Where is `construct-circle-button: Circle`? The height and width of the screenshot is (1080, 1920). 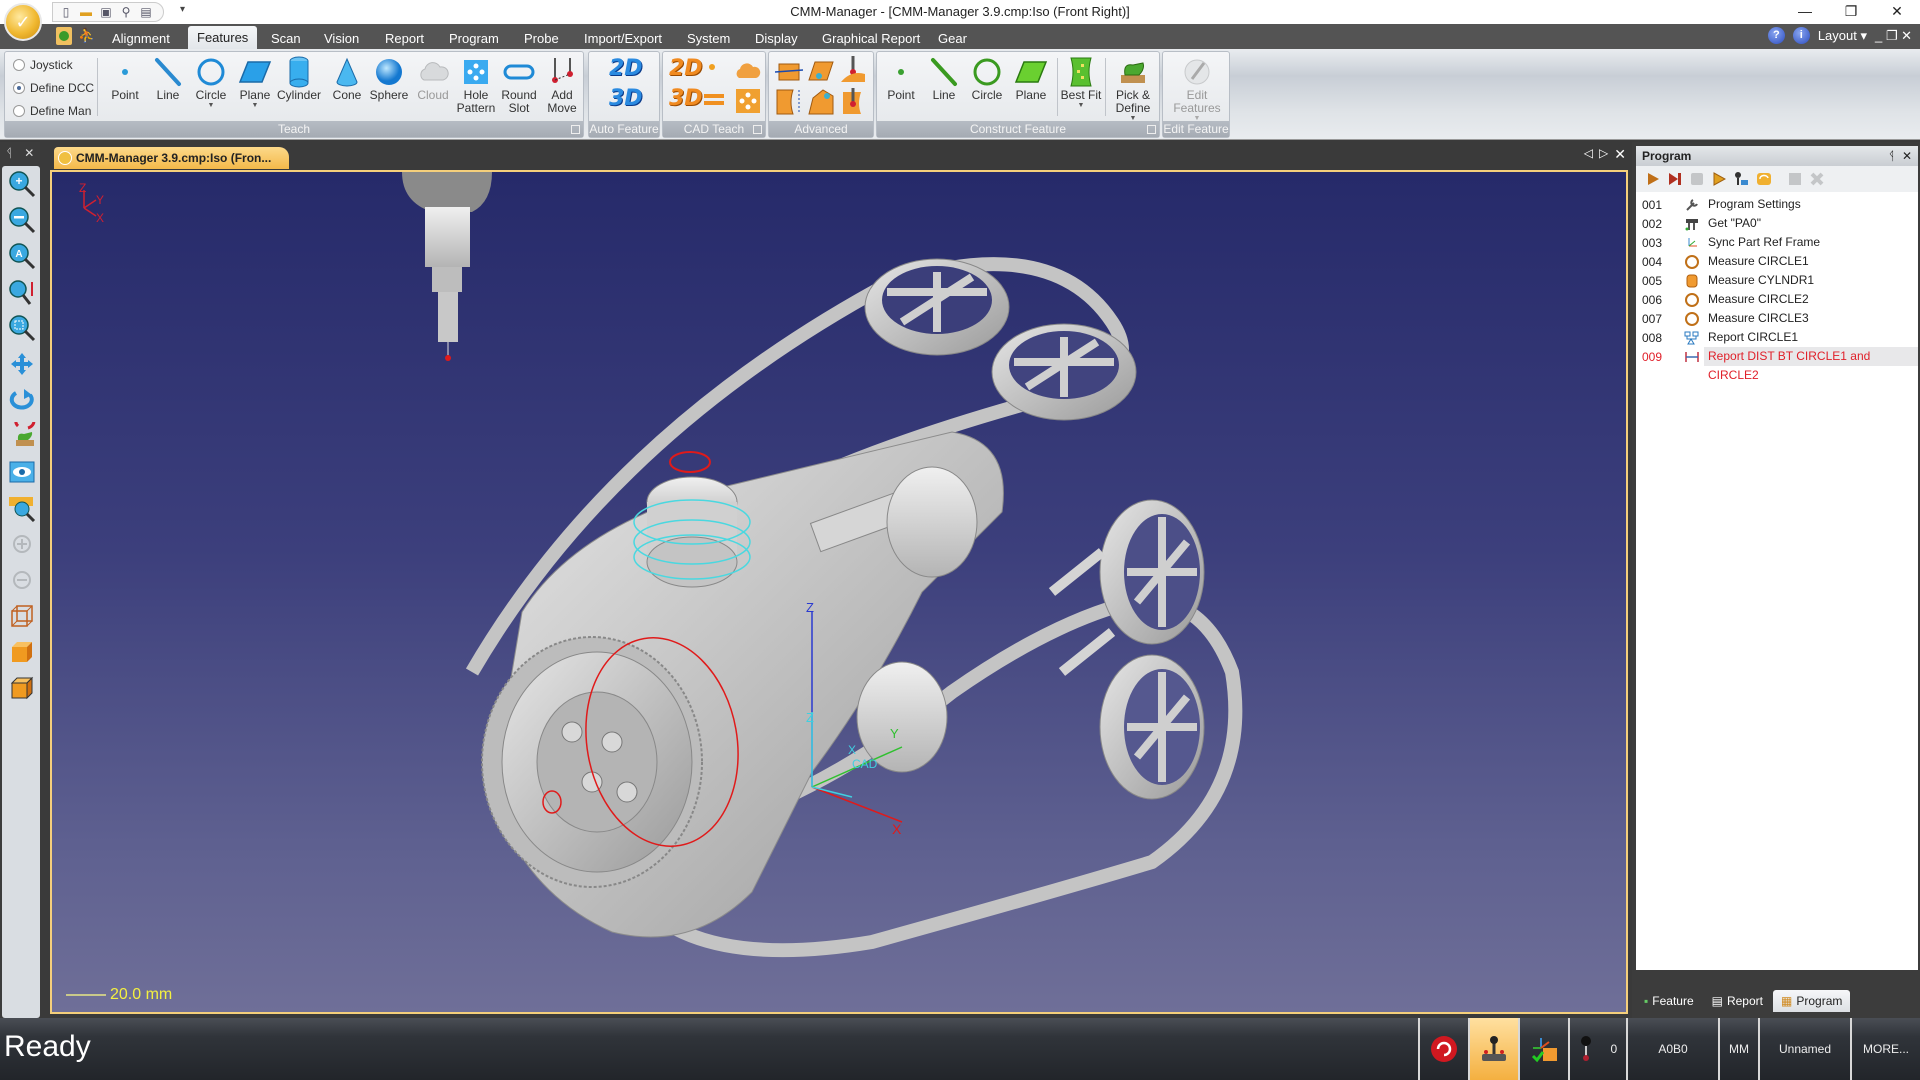
construct-circle-button: Circle is located at coordinates (987, 88).